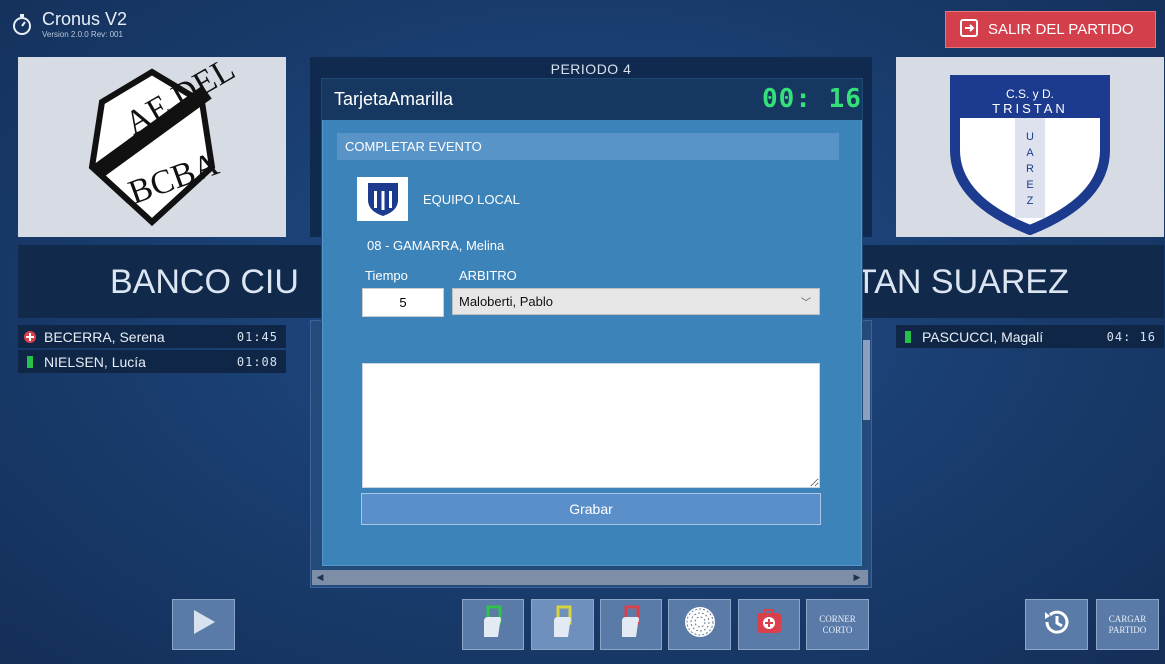 Image resolution: width=1165 pixels, height=664 pixels. What do you see at coordinates (95, 361) in the screenshot?
I see `sanction-player: NIELSEN, Lucía` at bounding box center [95, 361].